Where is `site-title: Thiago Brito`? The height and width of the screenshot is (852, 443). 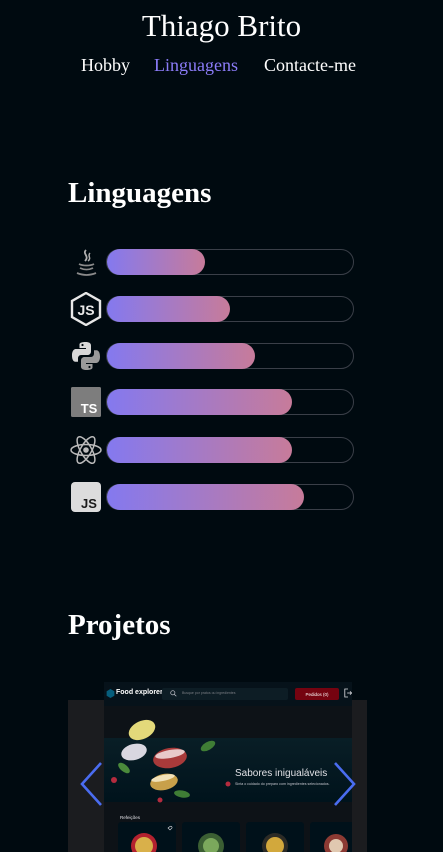 site-title: Thiago Brito is located at coordinates (221, 25).